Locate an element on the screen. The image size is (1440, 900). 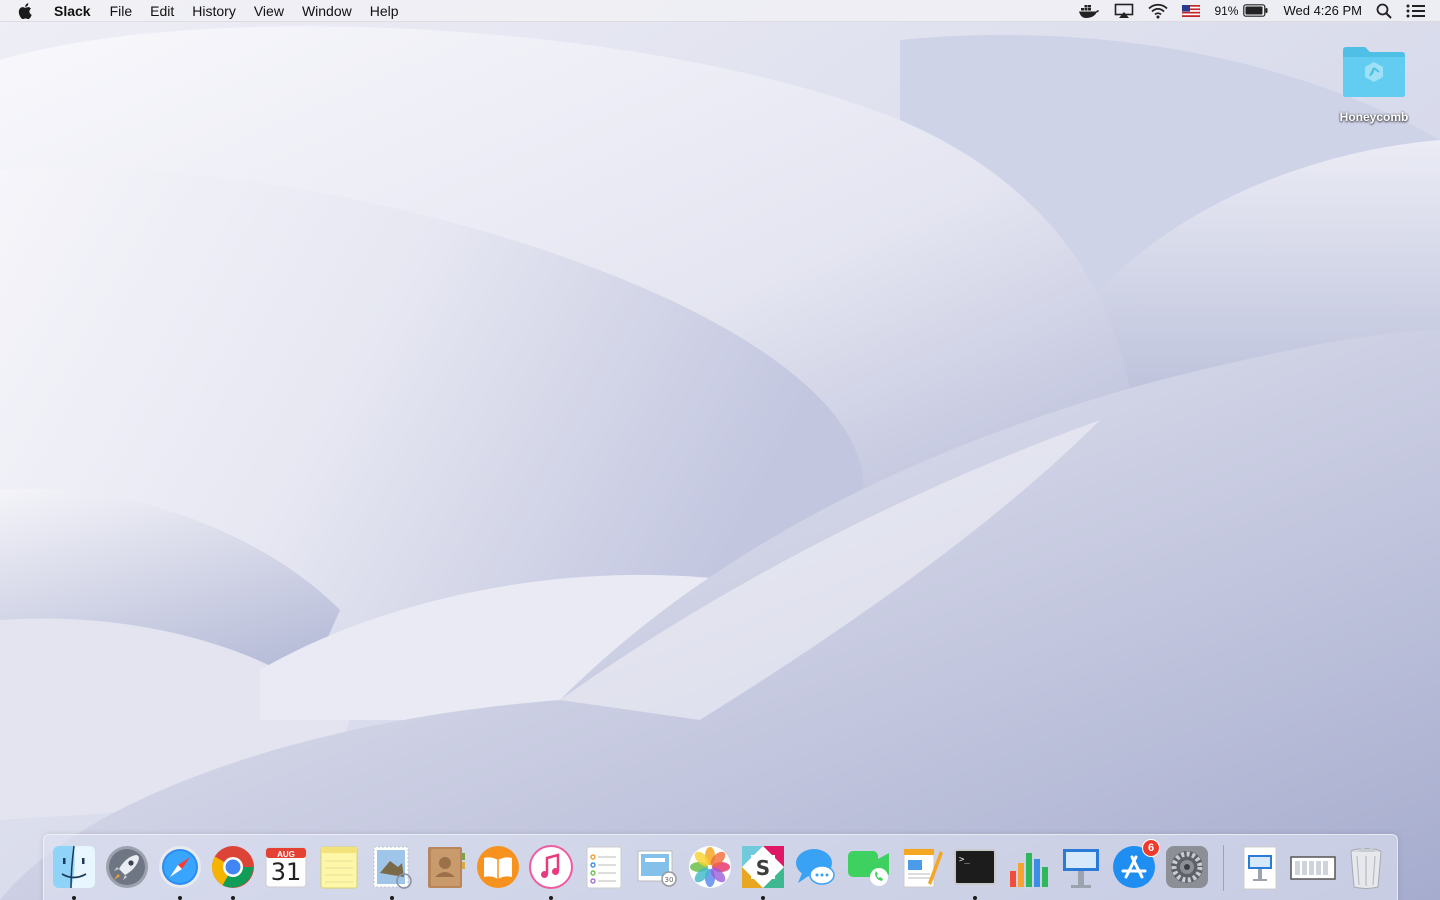
battery-indicator: 91% is located at coordinates (1241, 11).